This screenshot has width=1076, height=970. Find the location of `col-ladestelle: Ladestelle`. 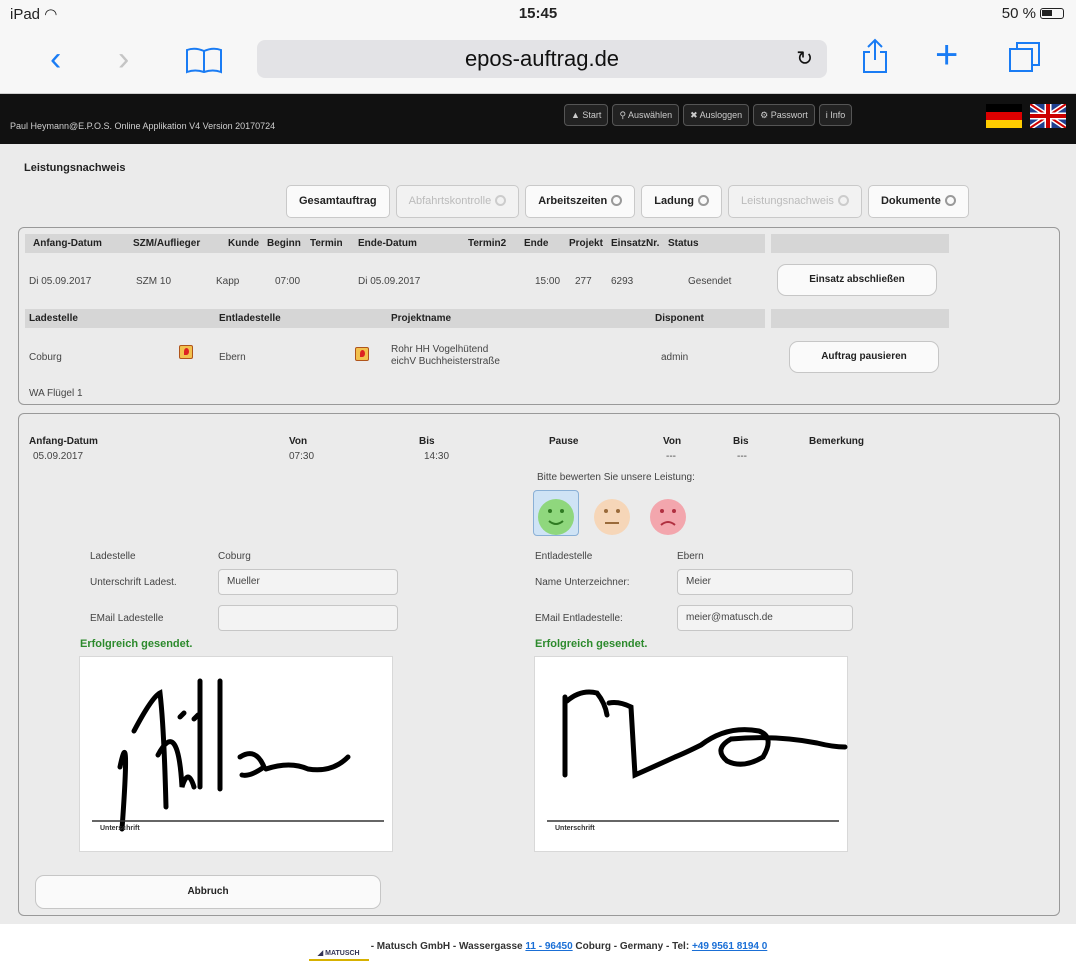

col-ladestelle: Ladestelle is located at coordinates (53, 318).